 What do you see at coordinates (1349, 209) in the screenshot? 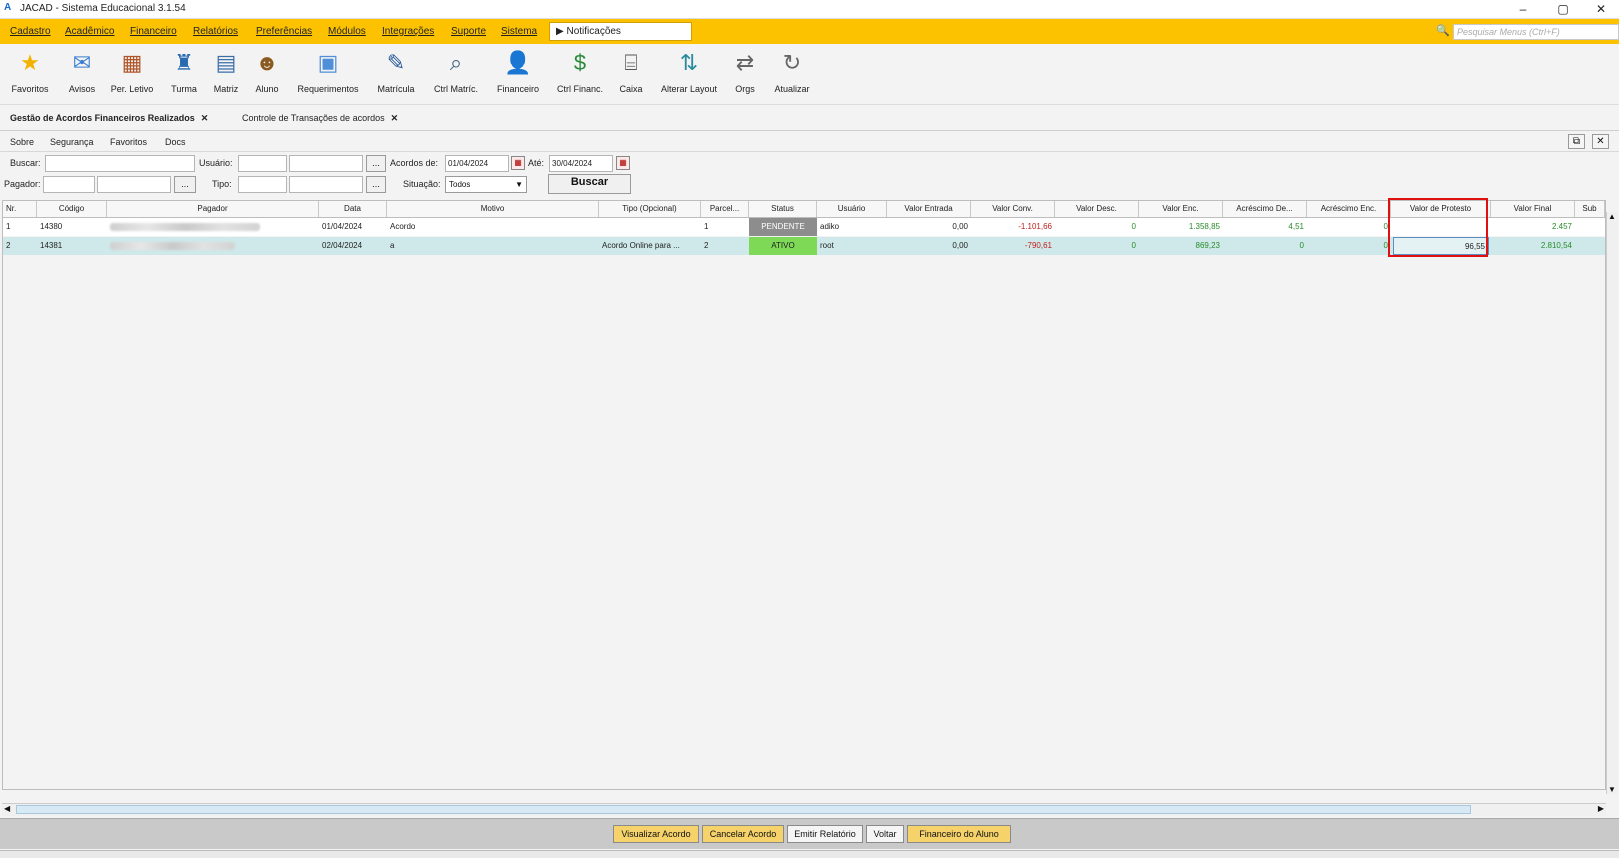
I see `column-header: Acréscimo Enc.` at bounding box center [1349, 209].